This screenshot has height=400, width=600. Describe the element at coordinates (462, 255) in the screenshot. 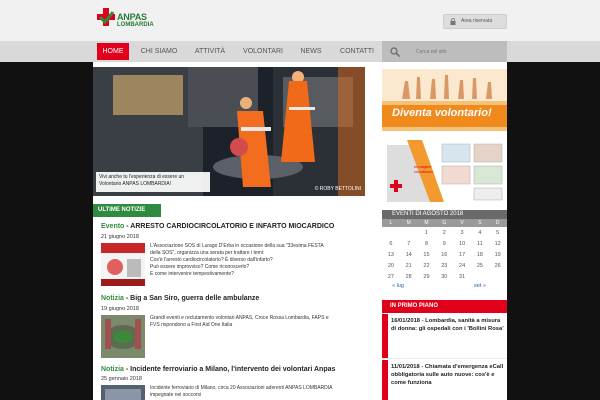

I see `calendar-day: 17` at that location.